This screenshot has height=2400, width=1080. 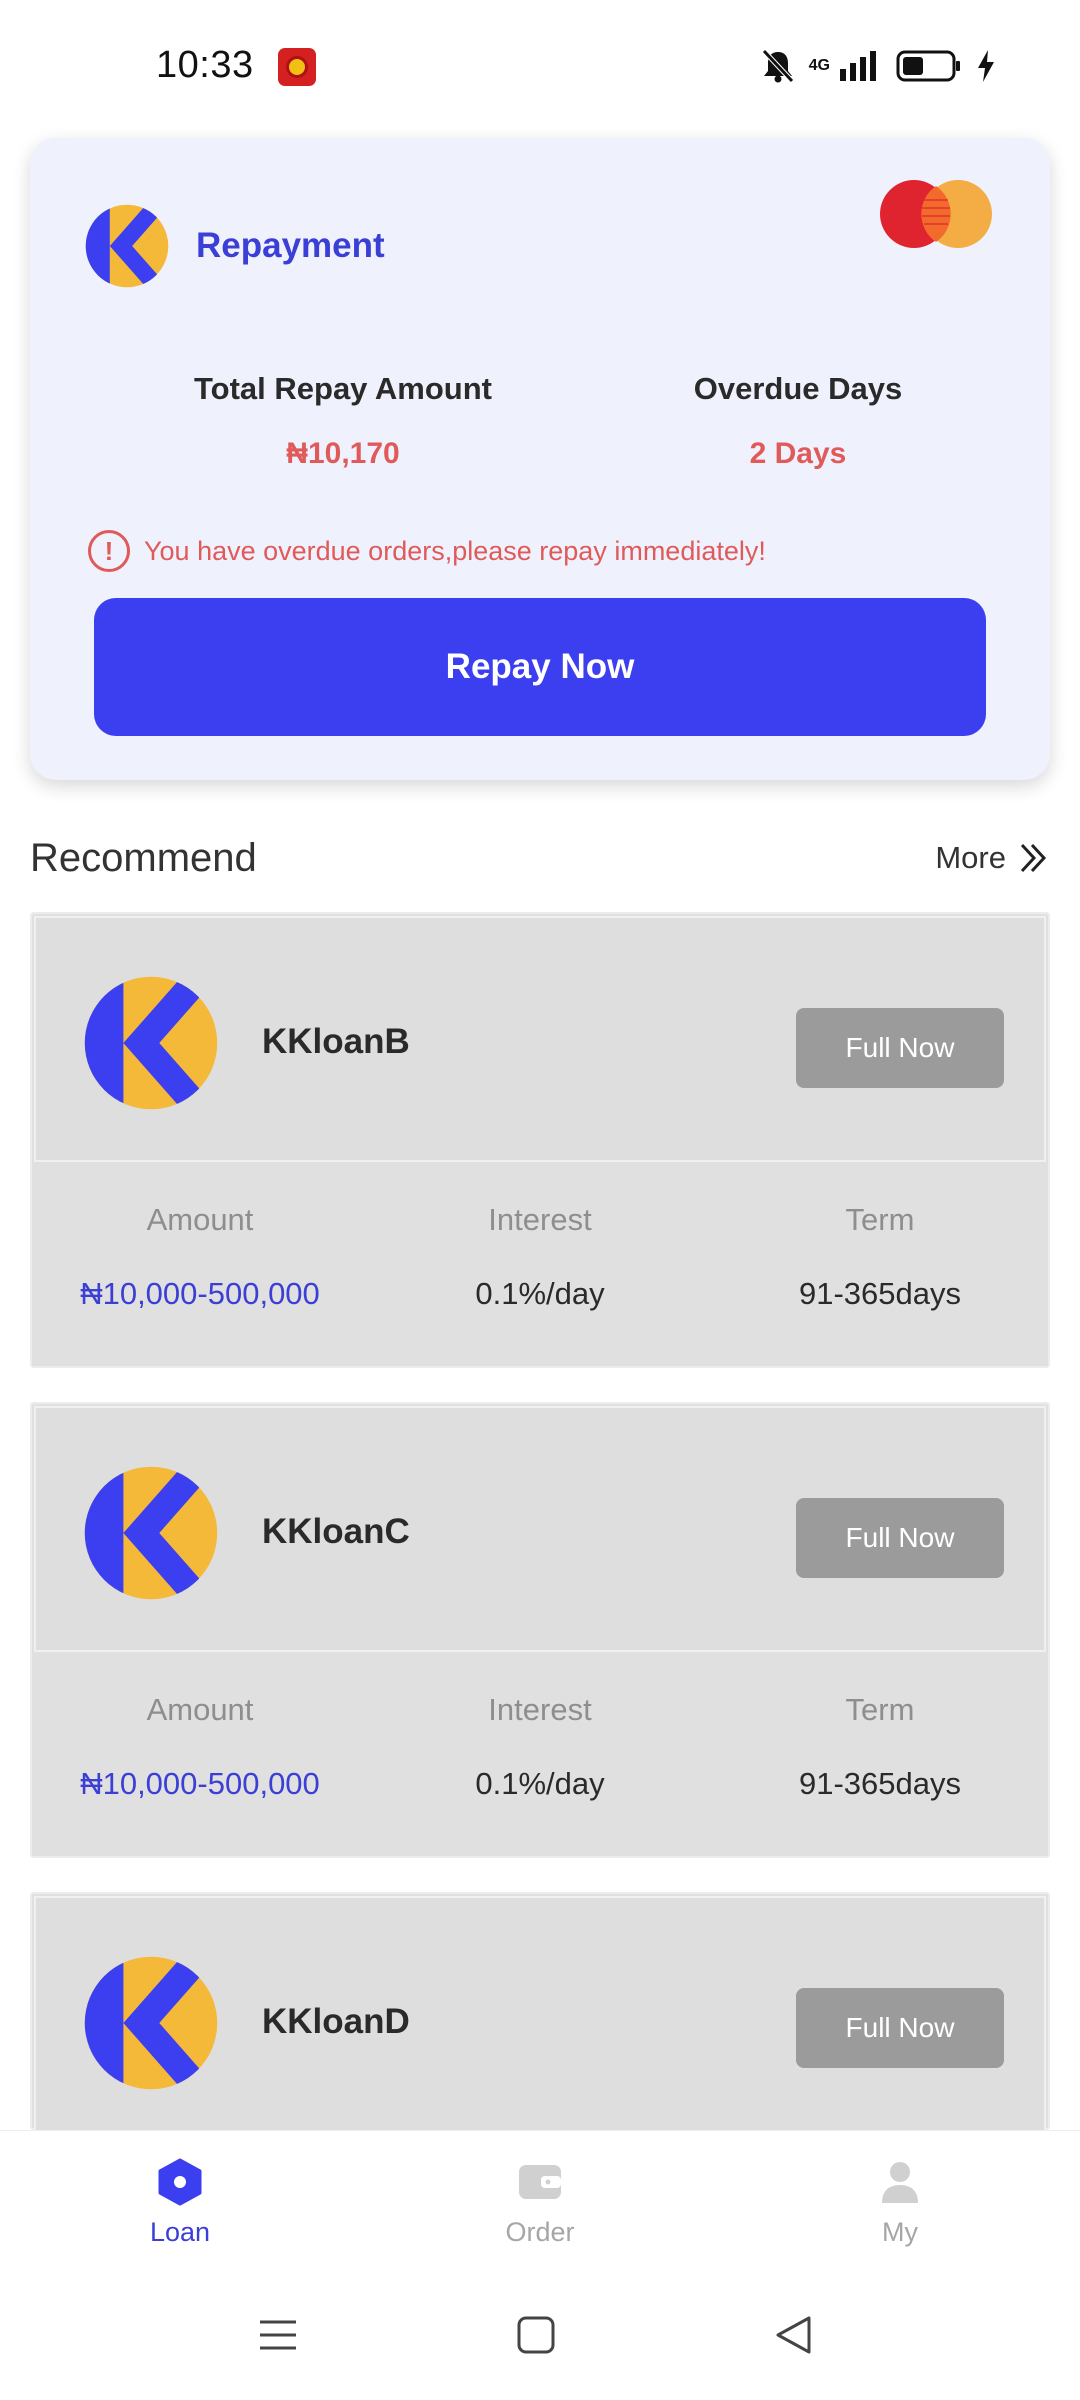 I want to click on home-hexagon-icon, so click(x=180, y=2182).